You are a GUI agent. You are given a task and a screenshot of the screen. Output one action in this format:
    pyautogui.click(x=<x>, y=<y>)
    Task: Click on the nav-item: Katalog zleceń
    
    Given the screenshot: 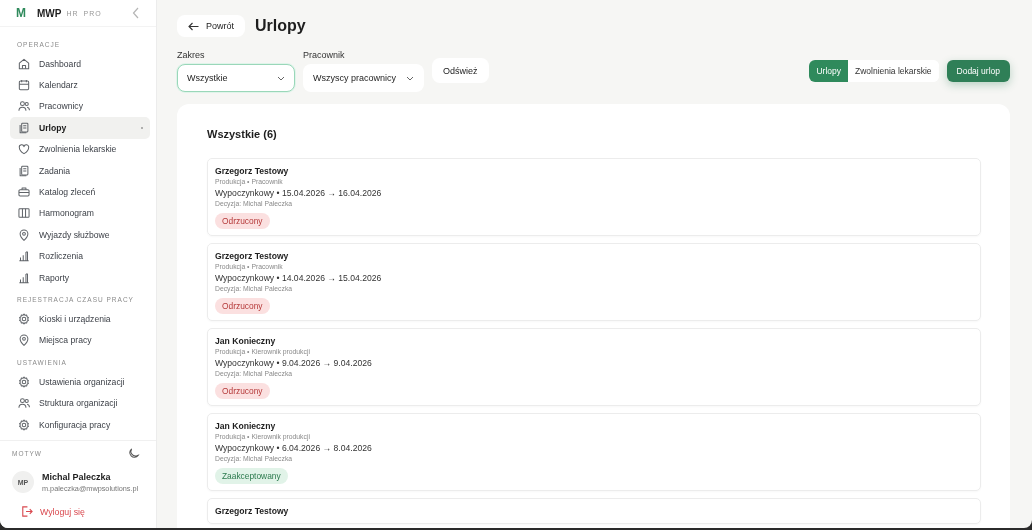 What is the action you would take?
    pyautogui.click(x=80, y=192)
    